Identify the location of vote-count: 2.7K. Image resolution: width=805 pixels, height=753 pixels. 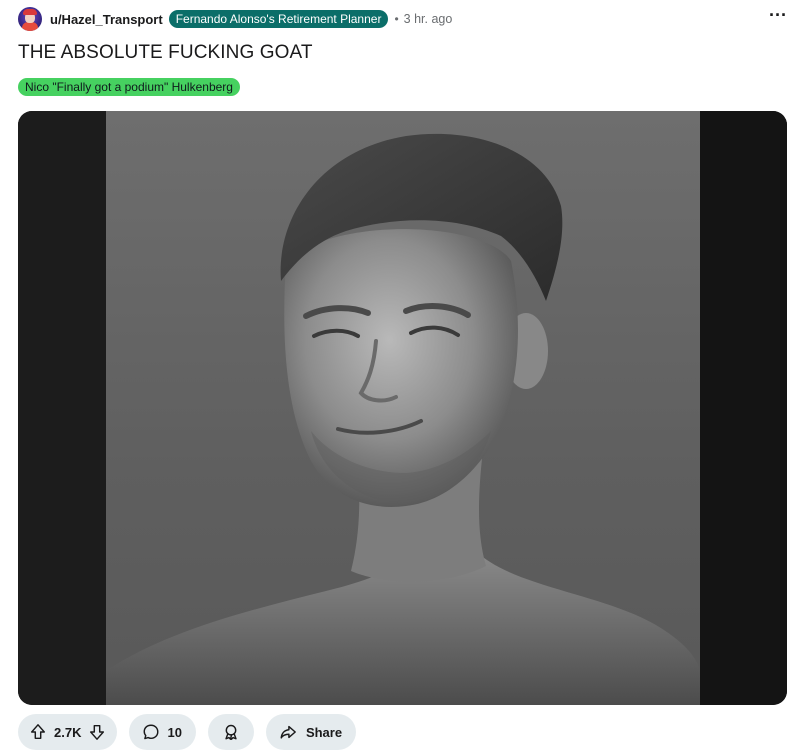
(68, 732).